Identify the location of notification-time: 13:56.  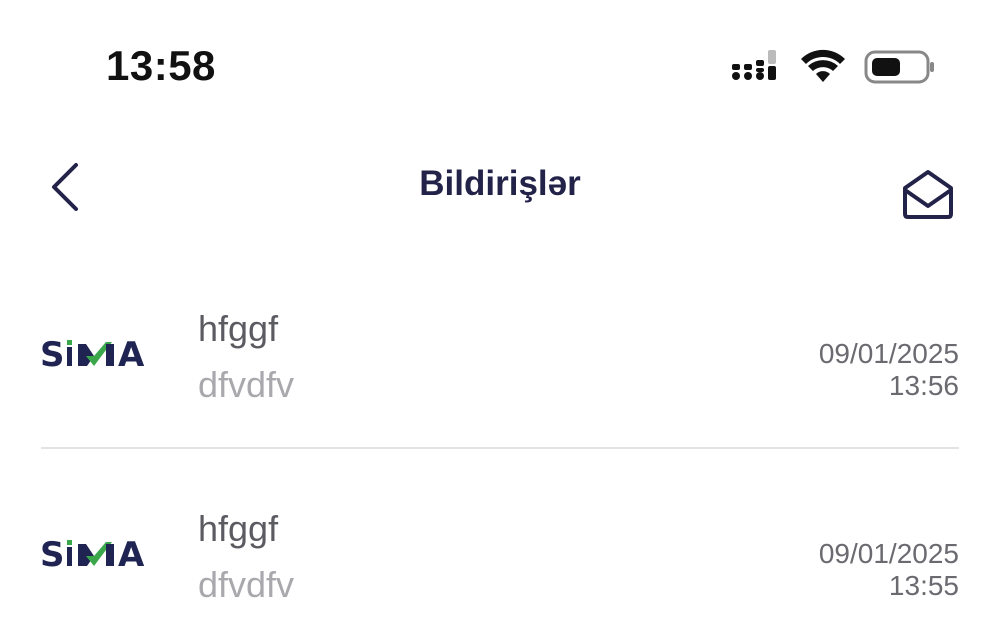
(923, 385).